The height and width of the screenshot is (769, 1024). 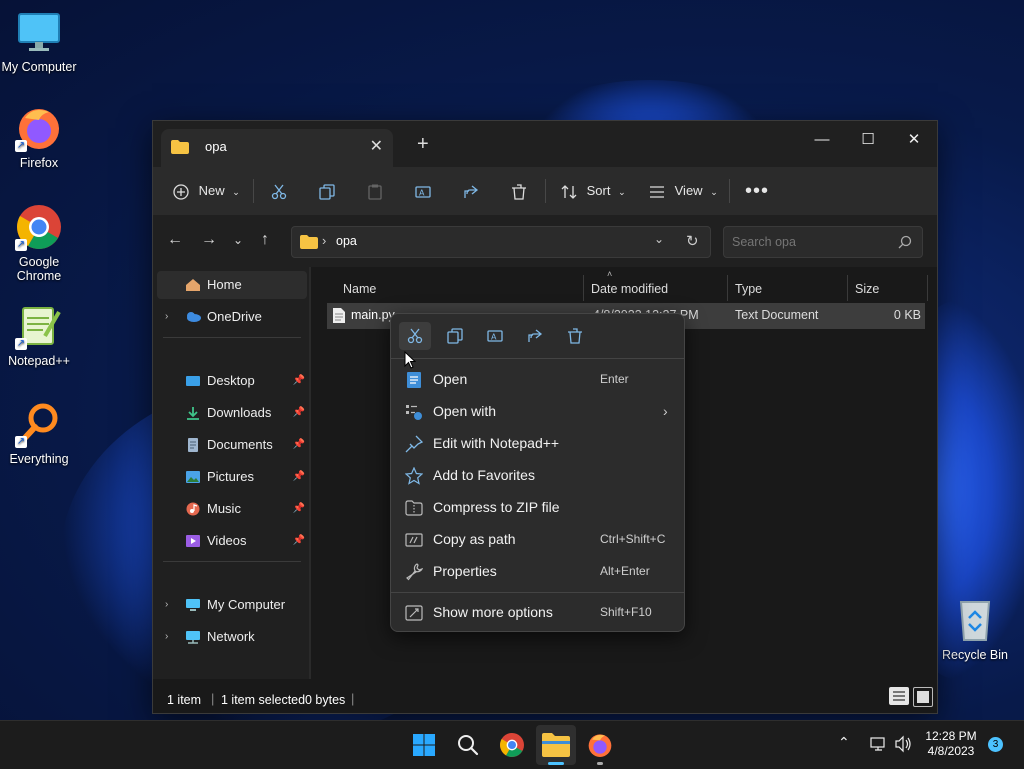 I want to click on clock-time: 12:28 PM, so click(x=951, y=736).